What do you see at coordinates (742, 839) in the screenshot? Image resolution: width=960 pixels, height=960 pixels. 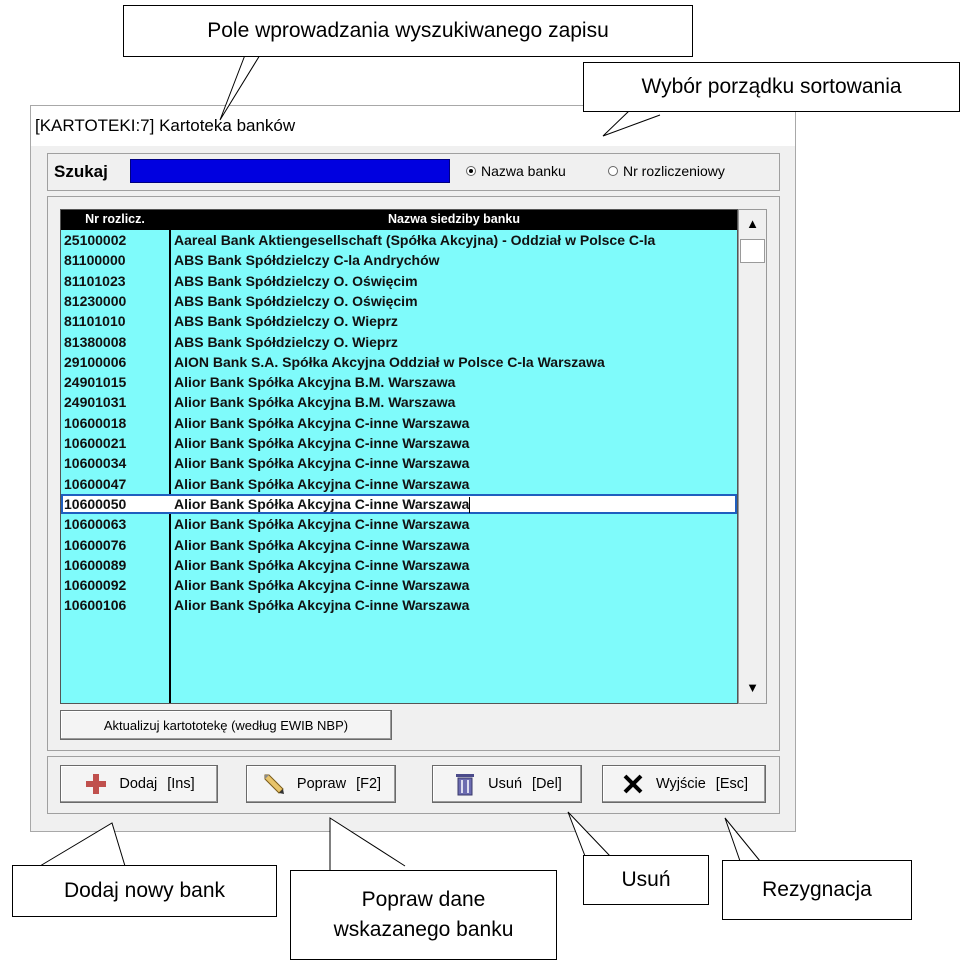 I see `exit-callout-pointer` at bounding box center [742, 839].